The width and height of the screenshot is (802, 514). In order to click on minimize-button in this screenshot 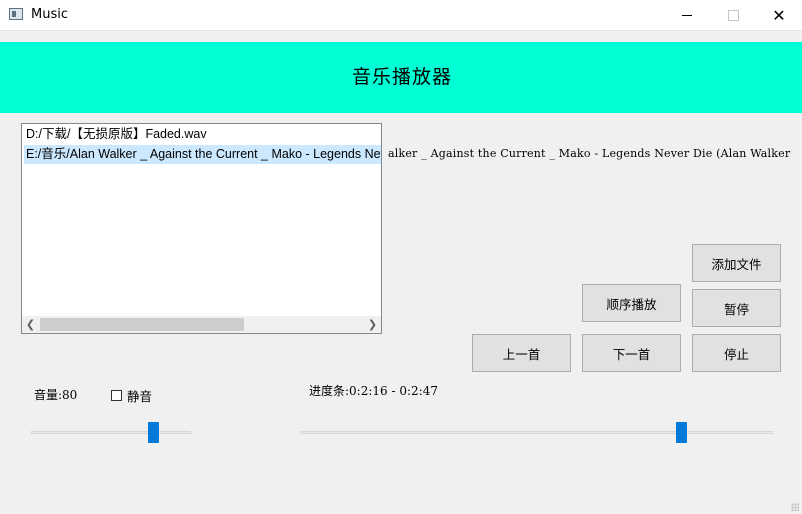, I will do `click(687, 15)`.